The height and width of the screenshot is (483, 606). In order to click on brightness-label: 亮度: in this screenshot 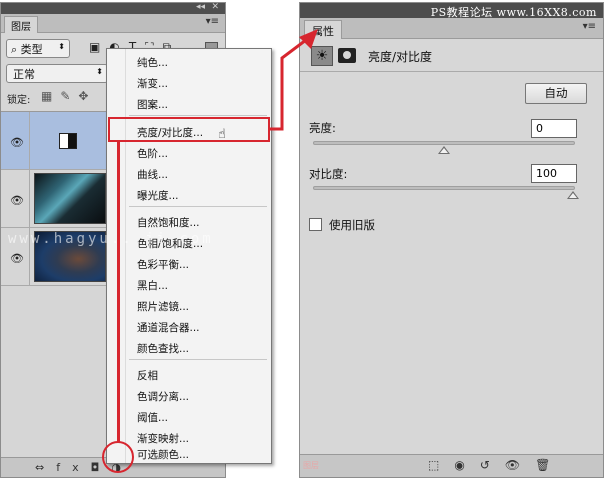, I will do `click(322, 128)`.